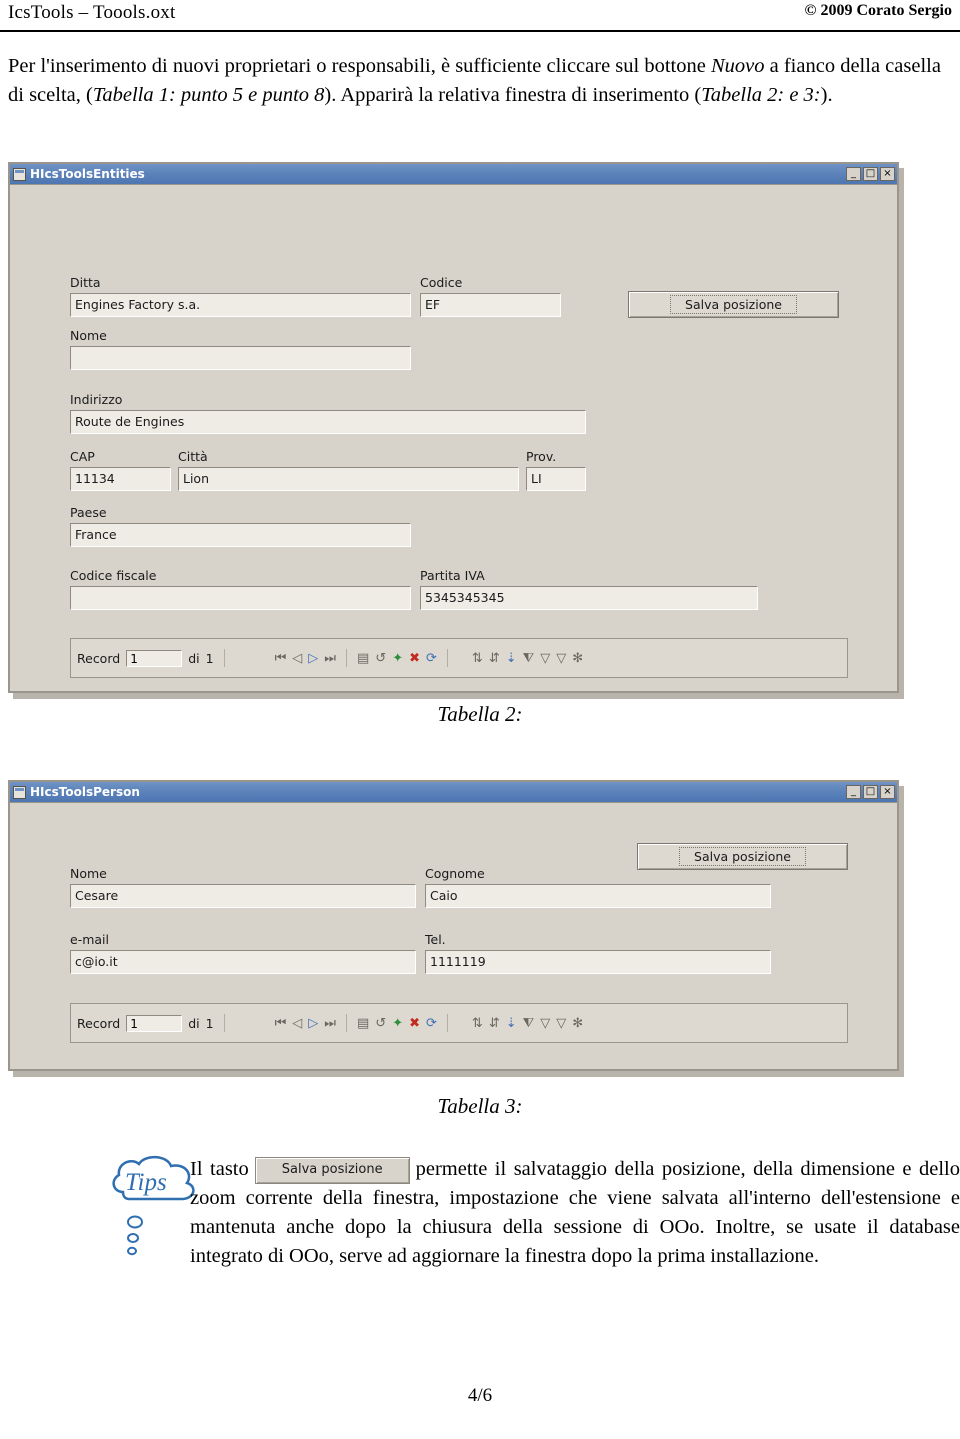 This screenshot has width=960, height=1439. I want to click on input-indirizzo: Route de Engines, so click(328, 422).